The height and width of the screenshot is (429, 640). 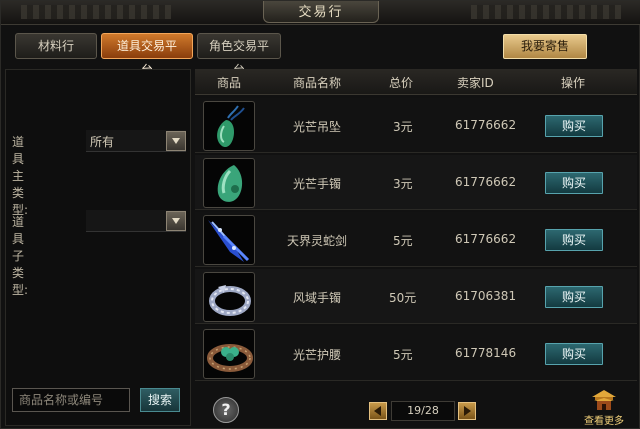 What do you see at coordinates (467, 411) in the screenshot?
I see `next-page-button` at bounding box center [467, 411].